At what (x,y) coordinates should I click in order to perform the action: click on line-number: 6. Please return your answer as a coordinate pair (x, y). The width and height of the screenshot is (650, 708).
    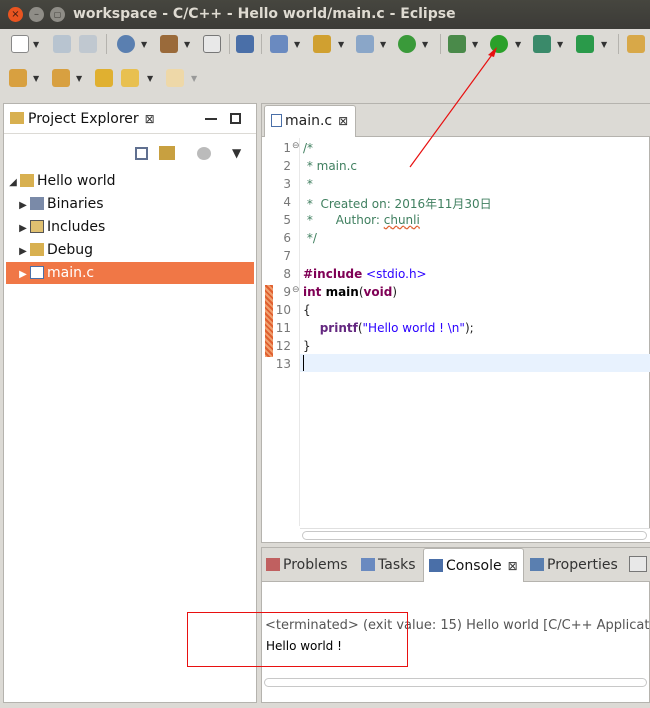
    Looking at the image, I should click on (287, 238).